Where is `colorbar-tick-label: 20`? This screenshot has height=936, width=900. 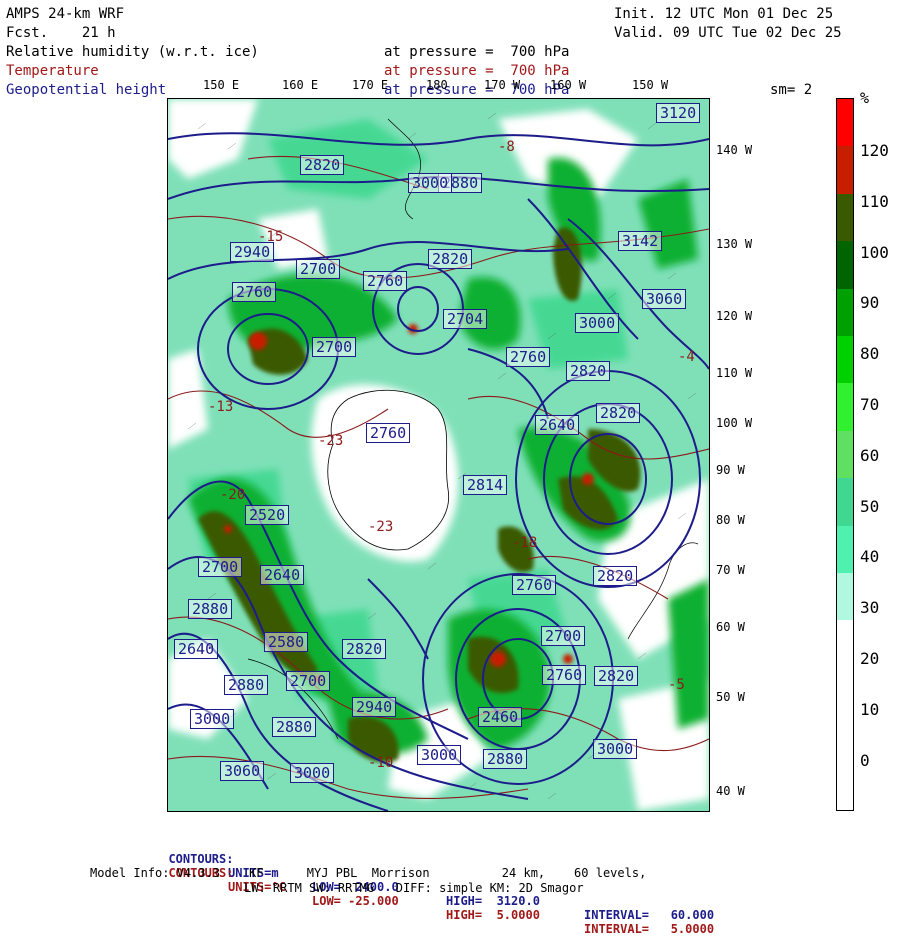 colorbar-tick-label: 20 is located at coordinates (870, 658).